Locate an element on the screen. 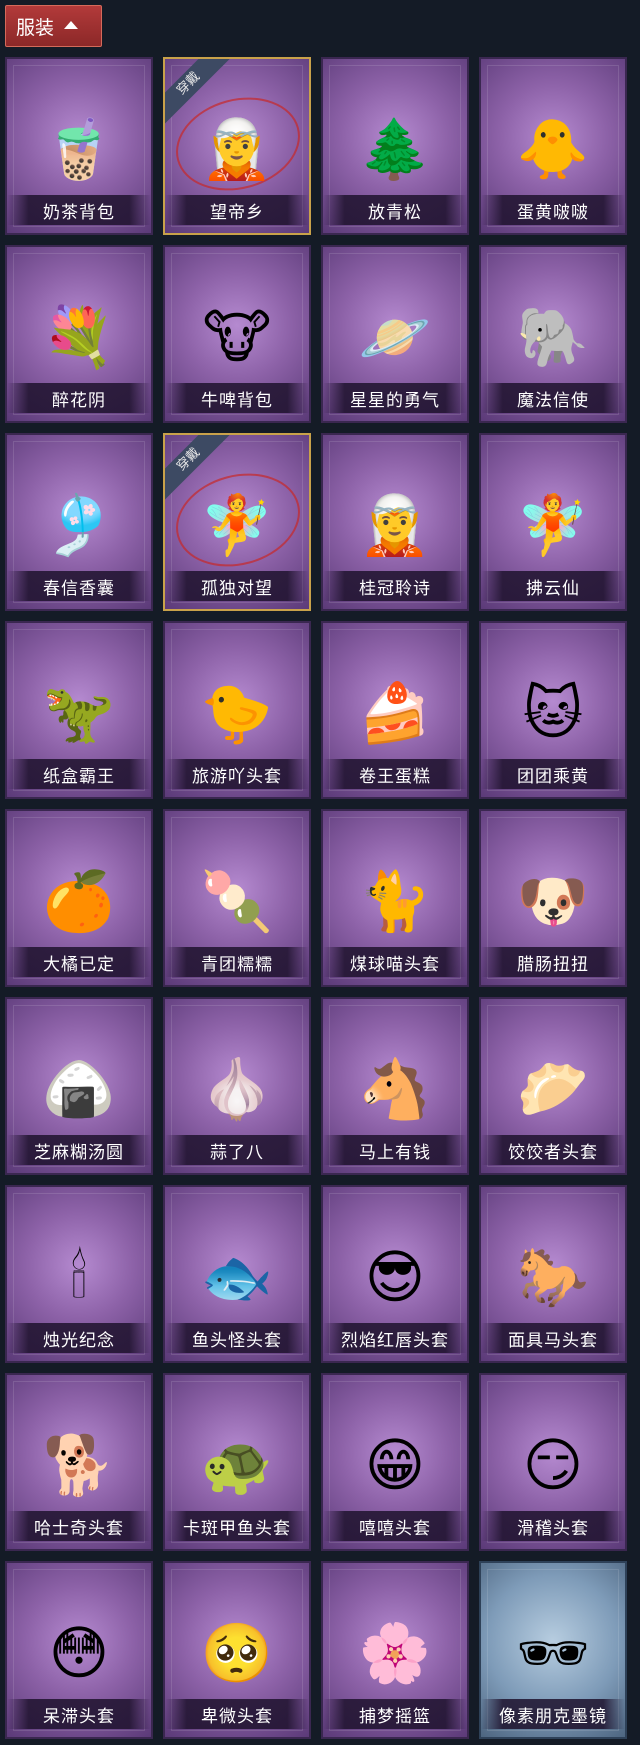 The image size is (640, 1745). item-card: 🐶 腊肠扭扭 is located at coordinates (553, 898).